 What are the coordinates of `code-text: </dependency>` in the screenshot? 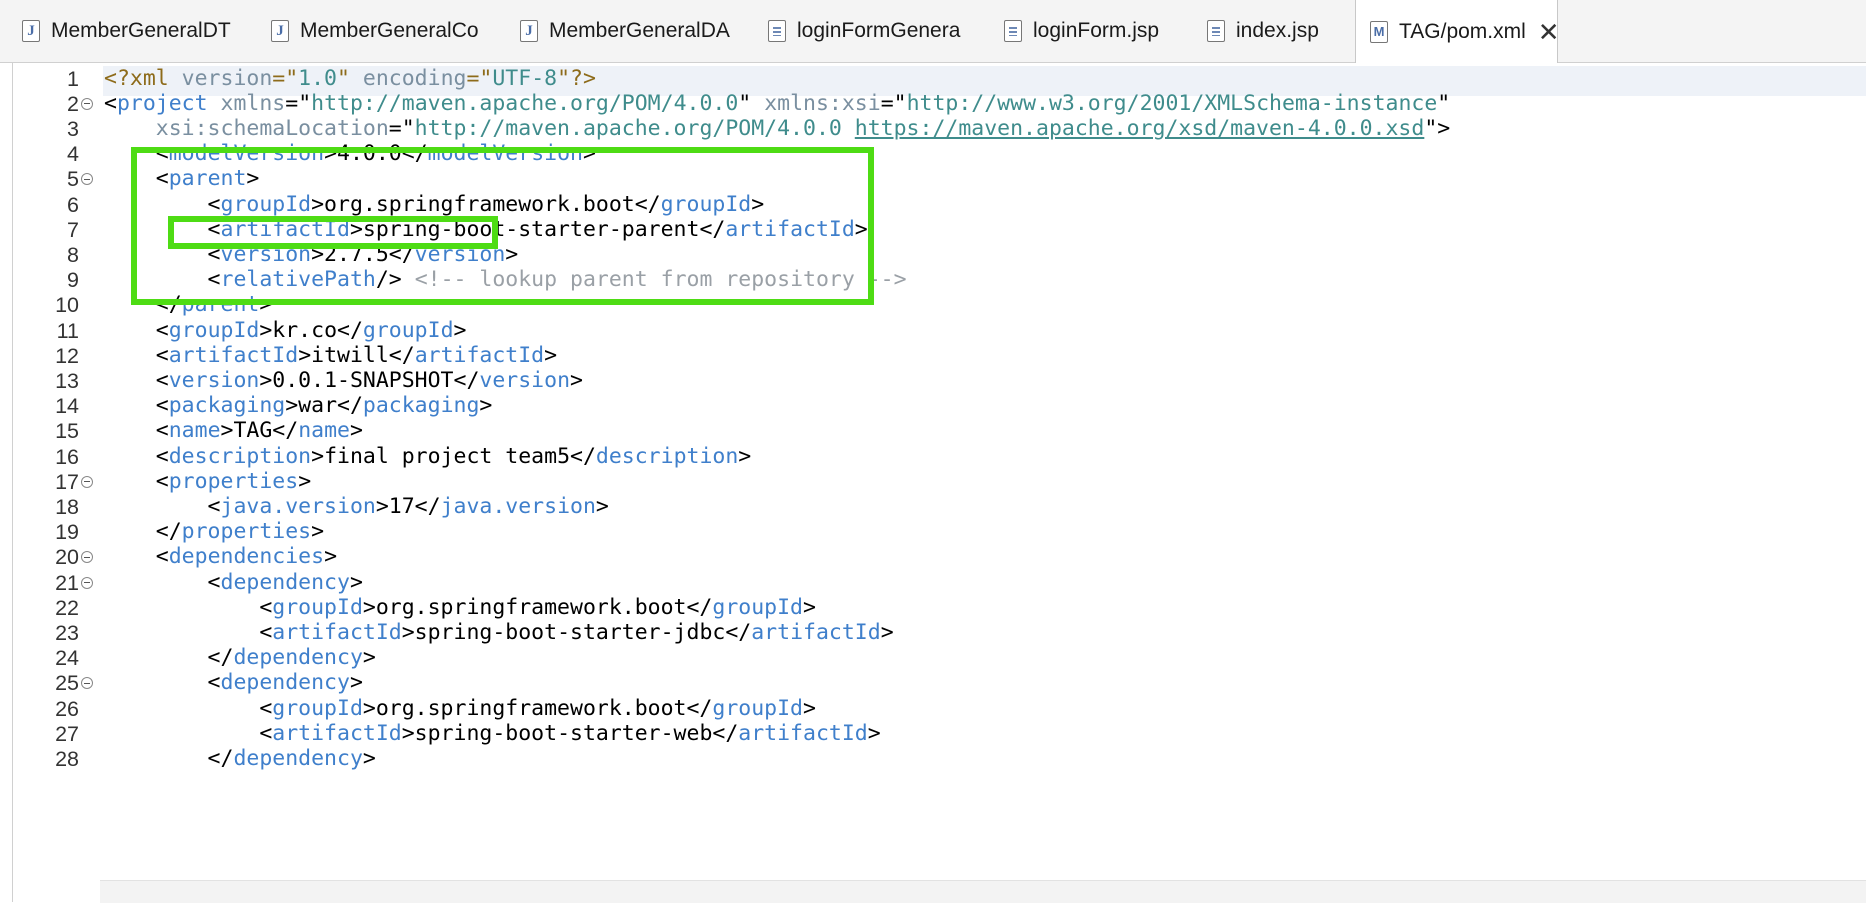 It's located at (240, 758).